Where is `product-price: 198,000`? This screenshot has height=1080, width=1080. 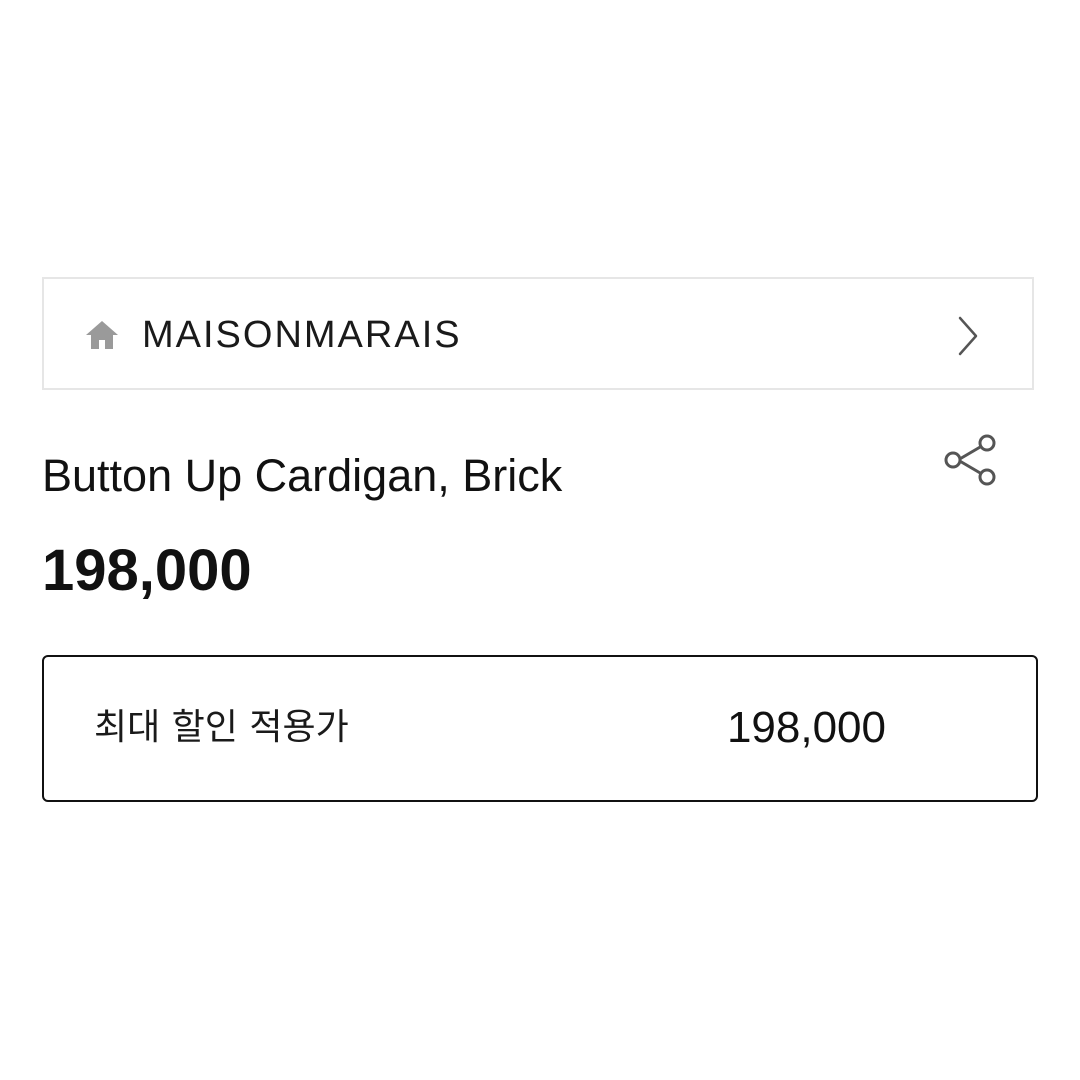
product-price: 198,000 is located at coordinates (147, 570).